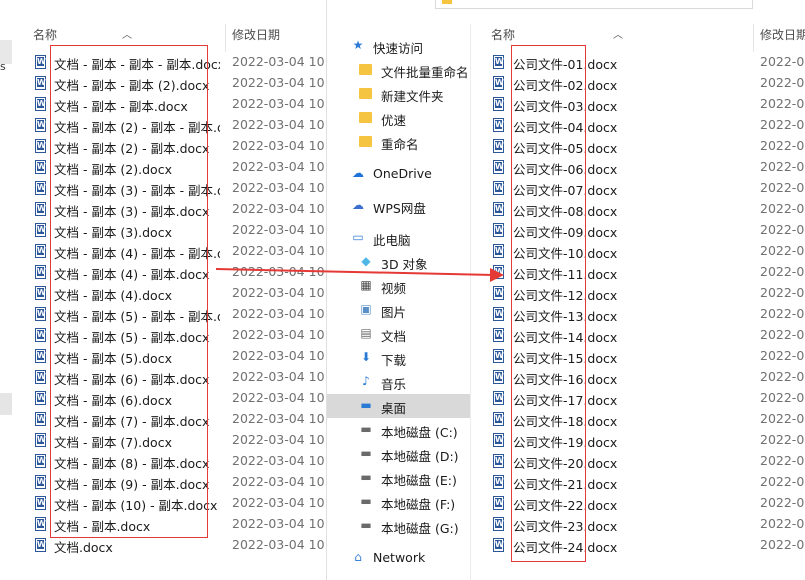 Image resolution: width=805 pixels, height=580 pixels. What do you see at coordinates (497, 275) in the screenshot?
I see `arrow-head` at bounding box center [497, 275].